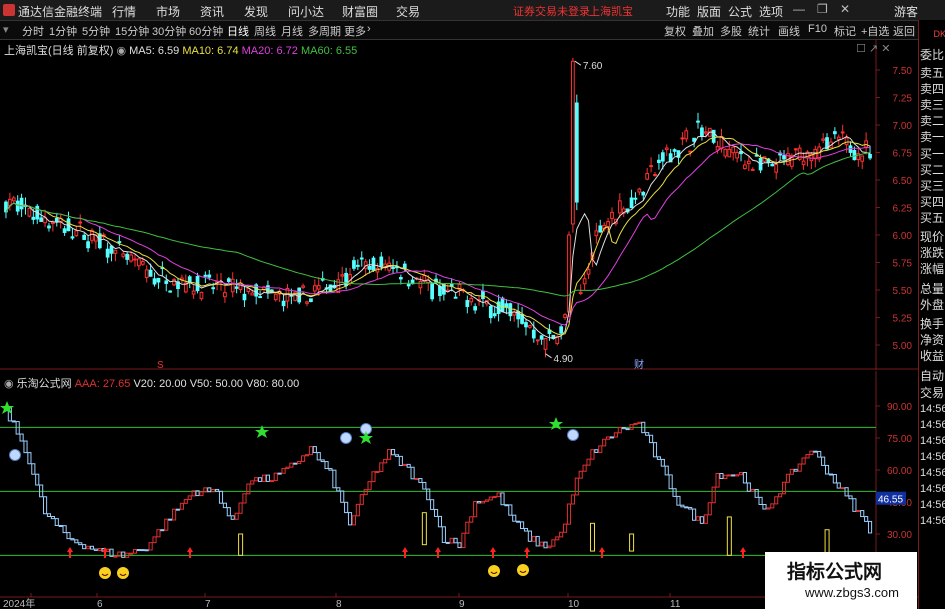  I want to click on menu-layout: 版面, so click(709, 11).